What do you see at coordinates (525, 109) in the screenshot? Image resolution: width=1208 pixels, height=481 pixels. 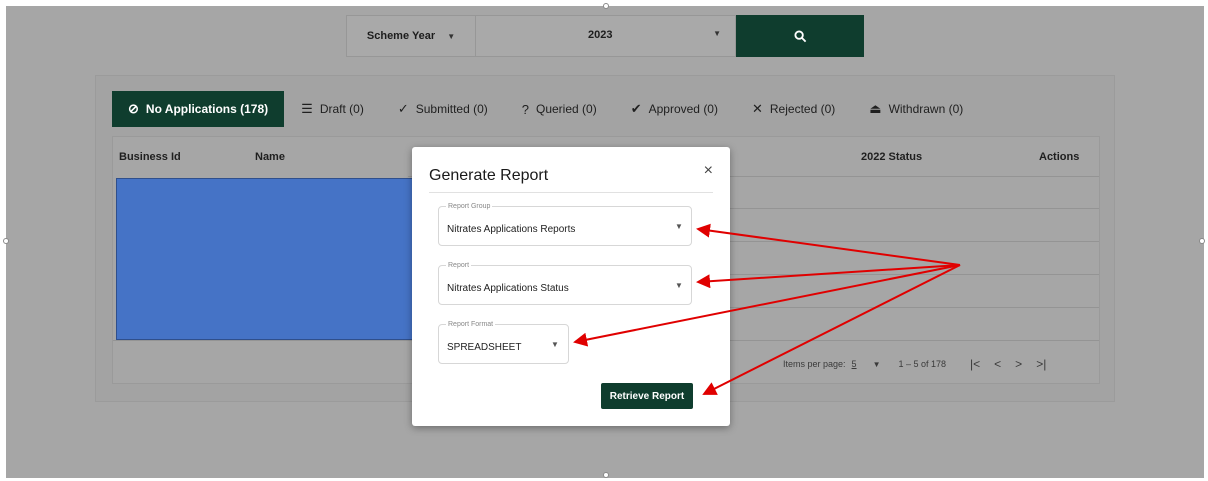 I see `question-circle-icon: ?` at bounding box center [525, 109].